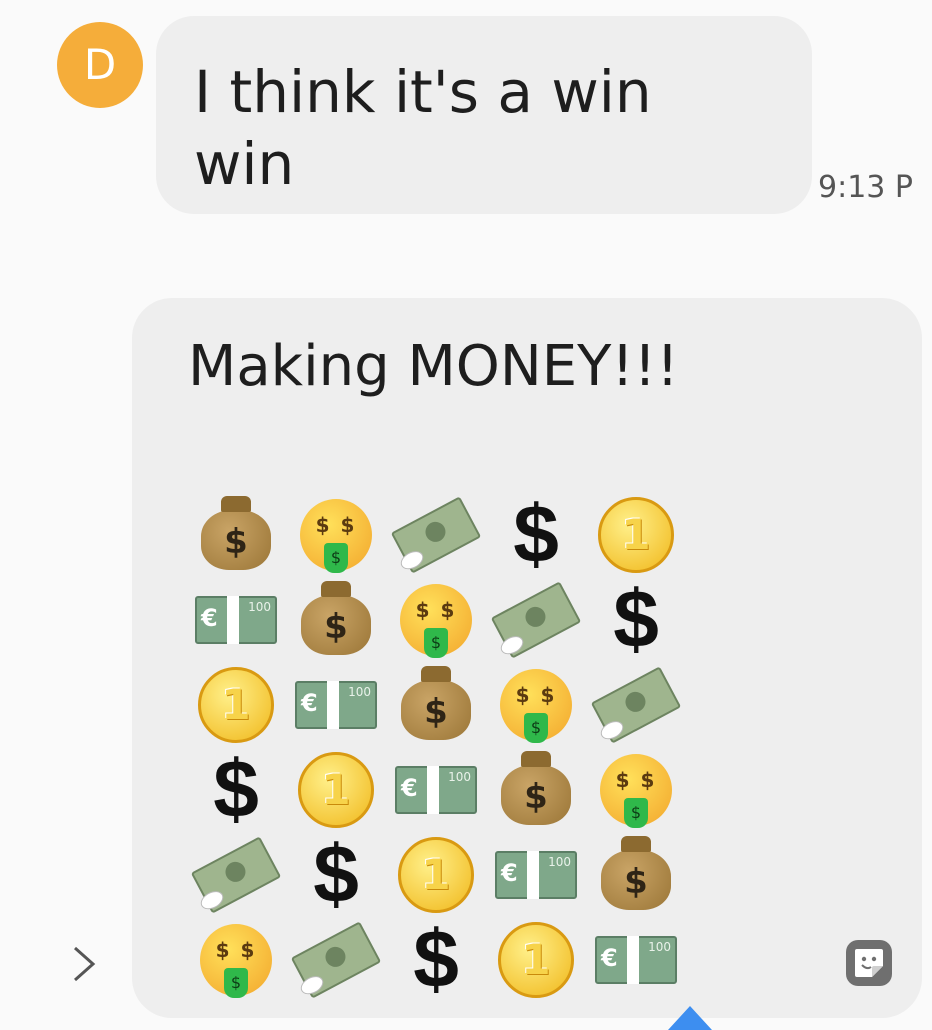 This screenshot has height=1030, width=932. What do you see at coordinates (690, 1018) in the screenshot?
I see `selection-handle` at bounding box center [690, 1018].